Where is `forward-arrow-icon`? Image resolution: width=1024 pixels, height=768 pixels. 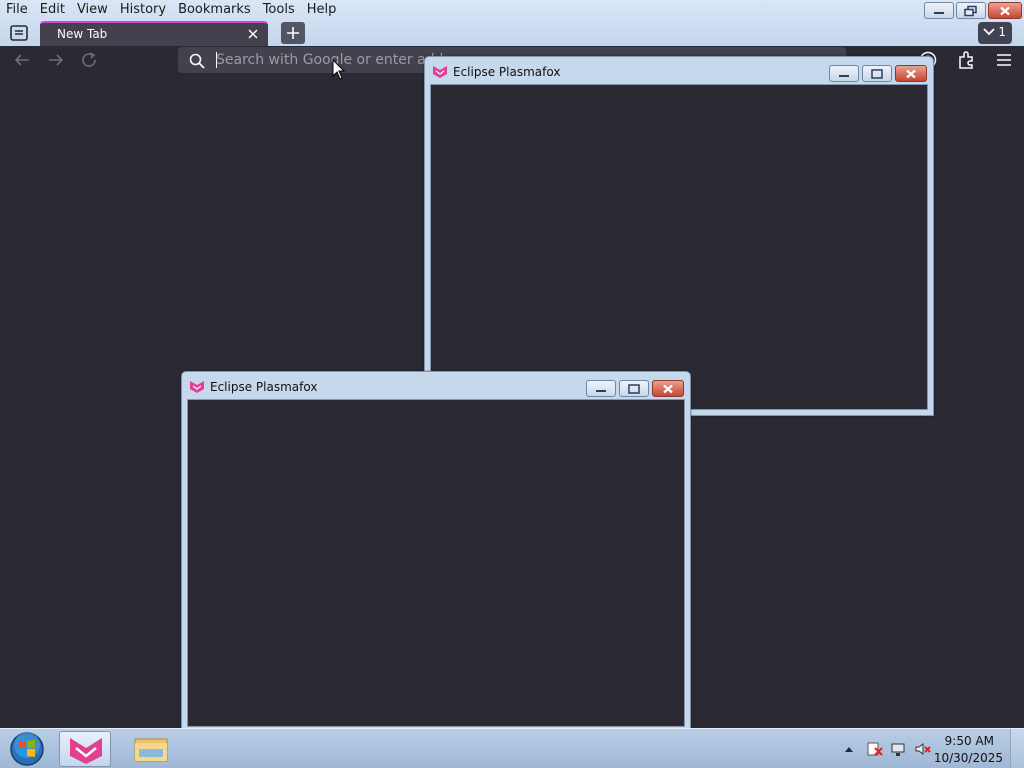
forward-arrow-icon is located at coordinates (56, 60).